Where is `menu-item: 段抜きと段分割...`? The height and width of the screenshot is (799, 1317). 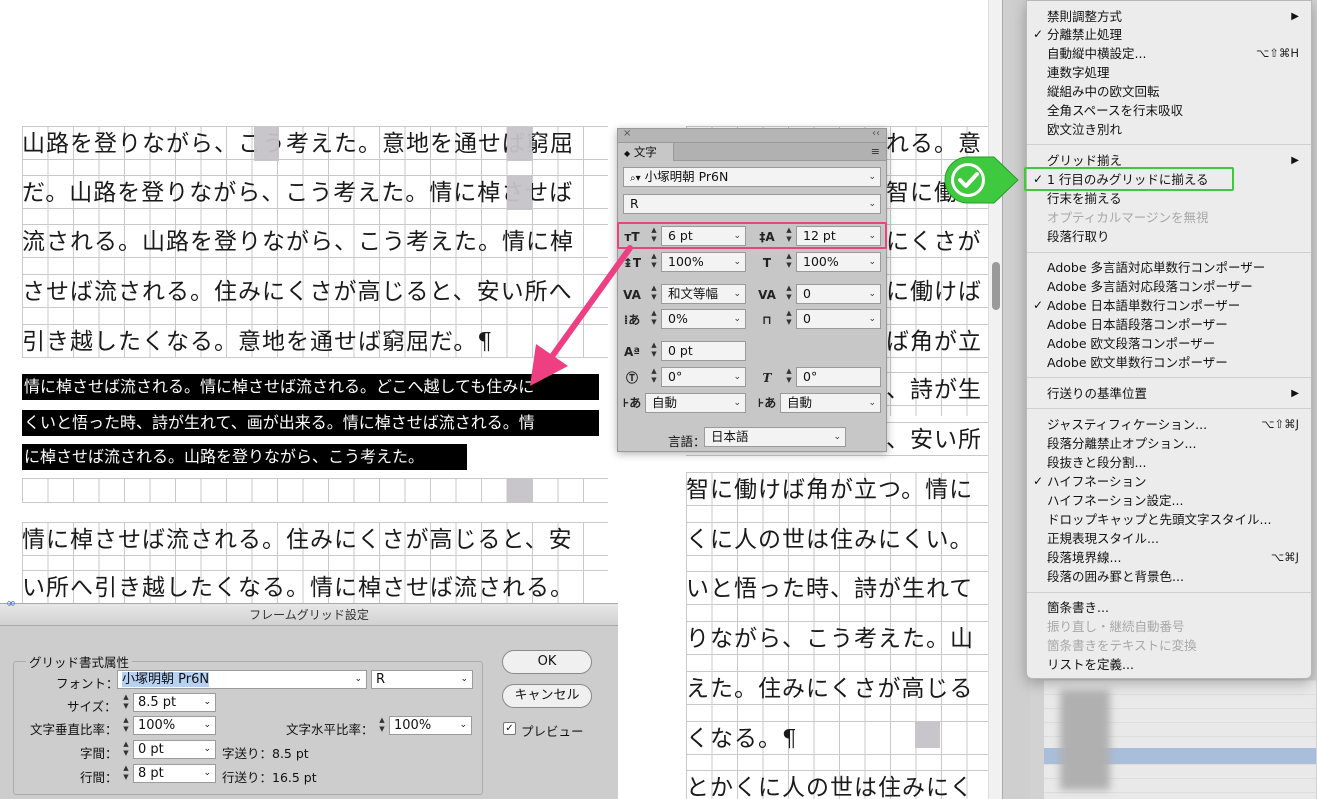 menu-item: 段抜きと段分割... is located at coordinates (1169, 462).